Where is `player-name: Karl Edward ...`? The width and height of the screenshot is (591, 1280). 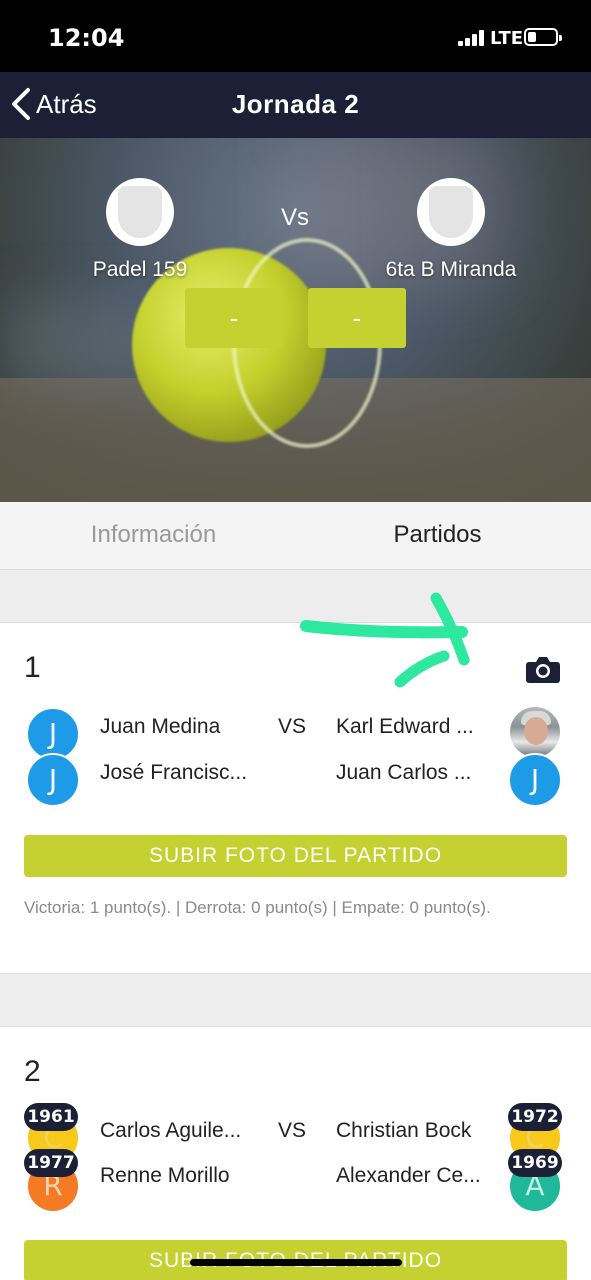
player-name: Karl Edward ... is located at coordinates (405, 726).